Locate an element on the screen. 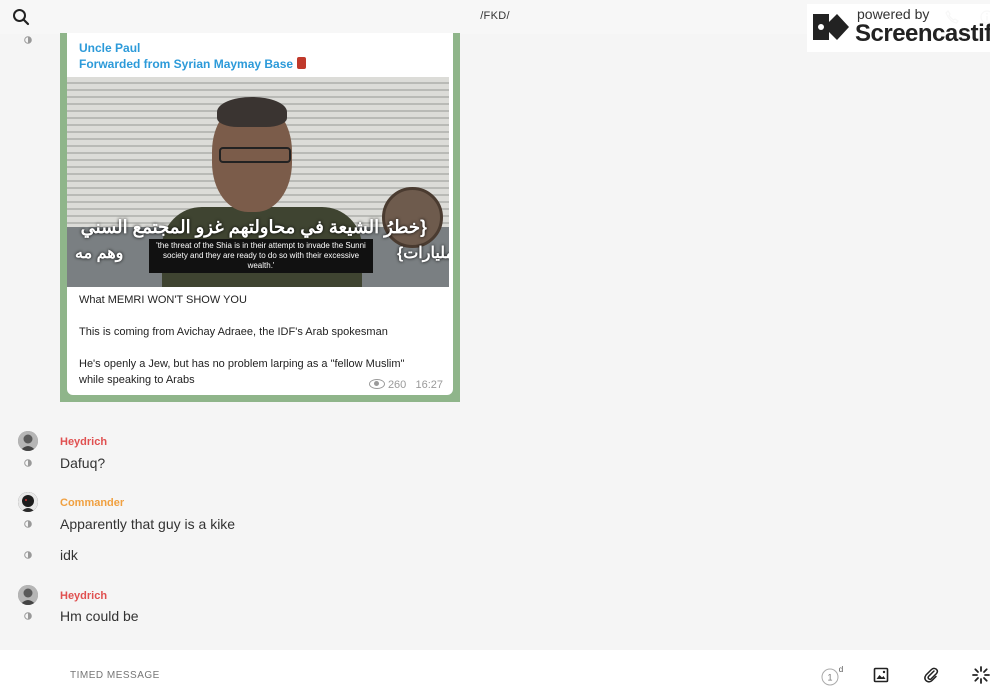 The height and width of the screenshot is (700, 990). timer-icon: 1 d is located at coordinates (832, 676).